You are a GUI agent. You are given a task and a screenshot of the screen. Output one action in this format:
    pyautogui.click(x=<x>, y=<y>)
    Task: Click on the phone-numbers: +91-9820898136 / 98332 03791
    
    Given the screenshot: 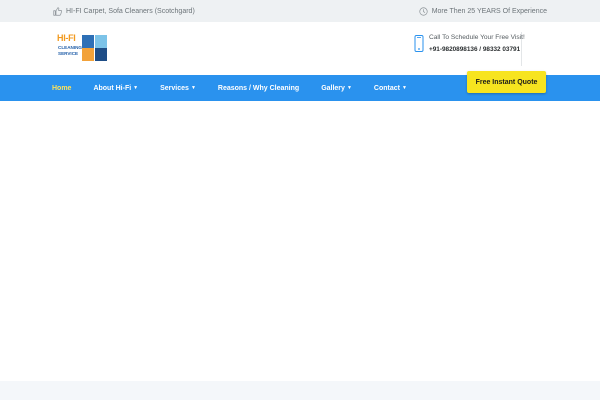 What is the action you would take?
    pyautogui.click(x=474, y=49)
    